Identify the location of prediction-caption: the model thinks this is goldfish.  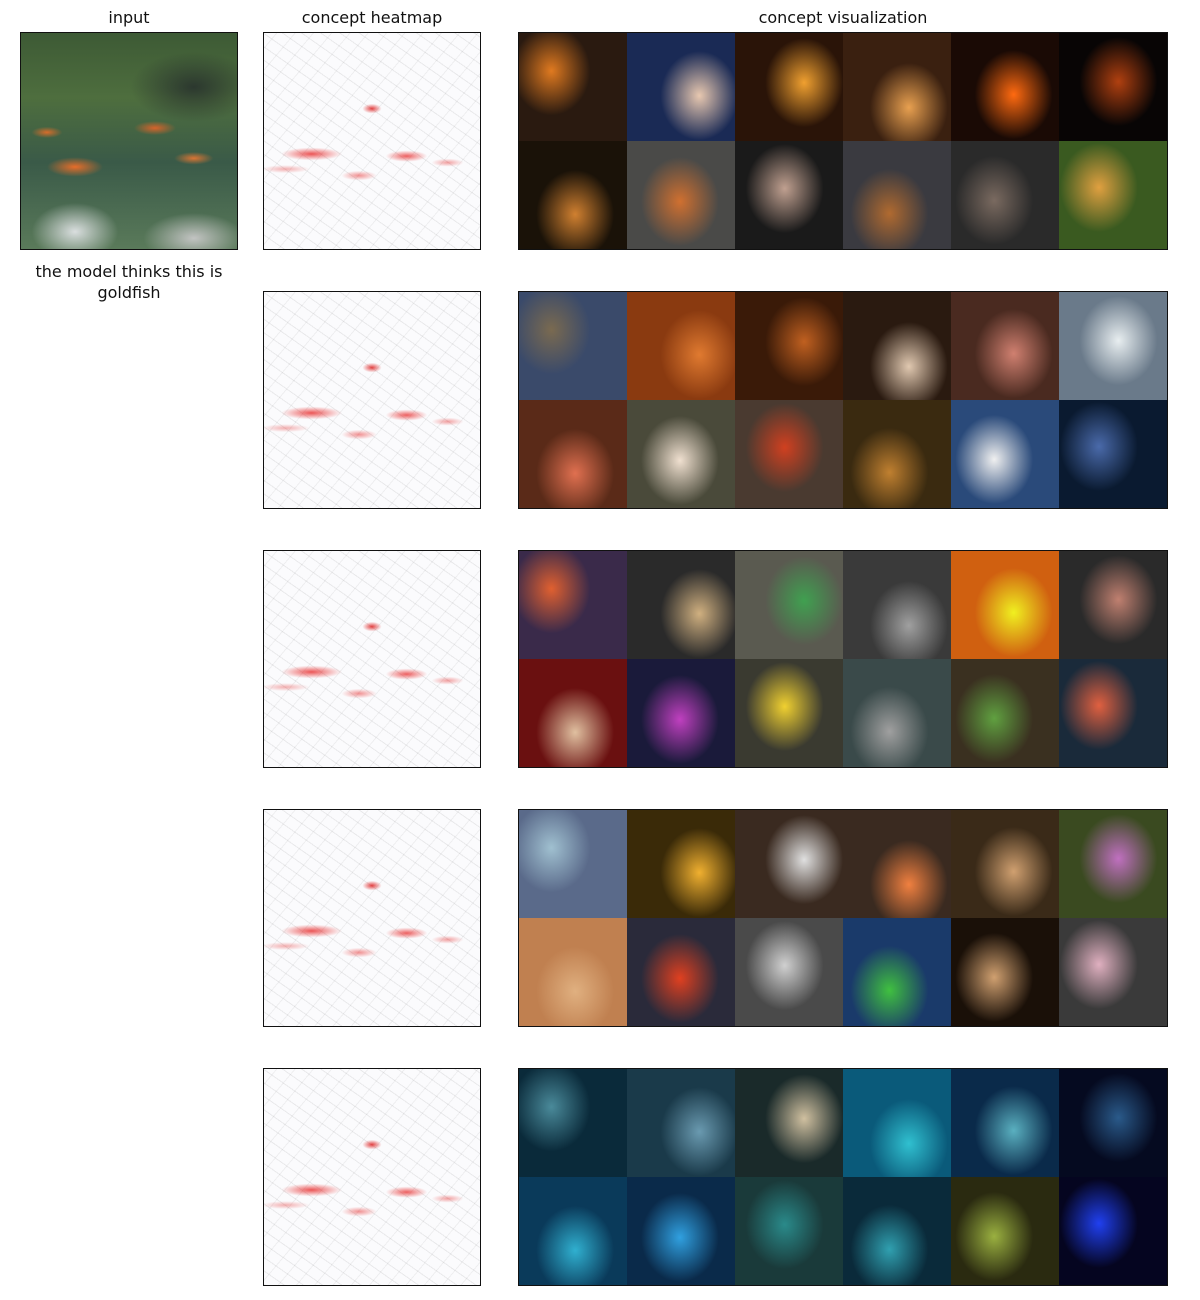
(129, 282).